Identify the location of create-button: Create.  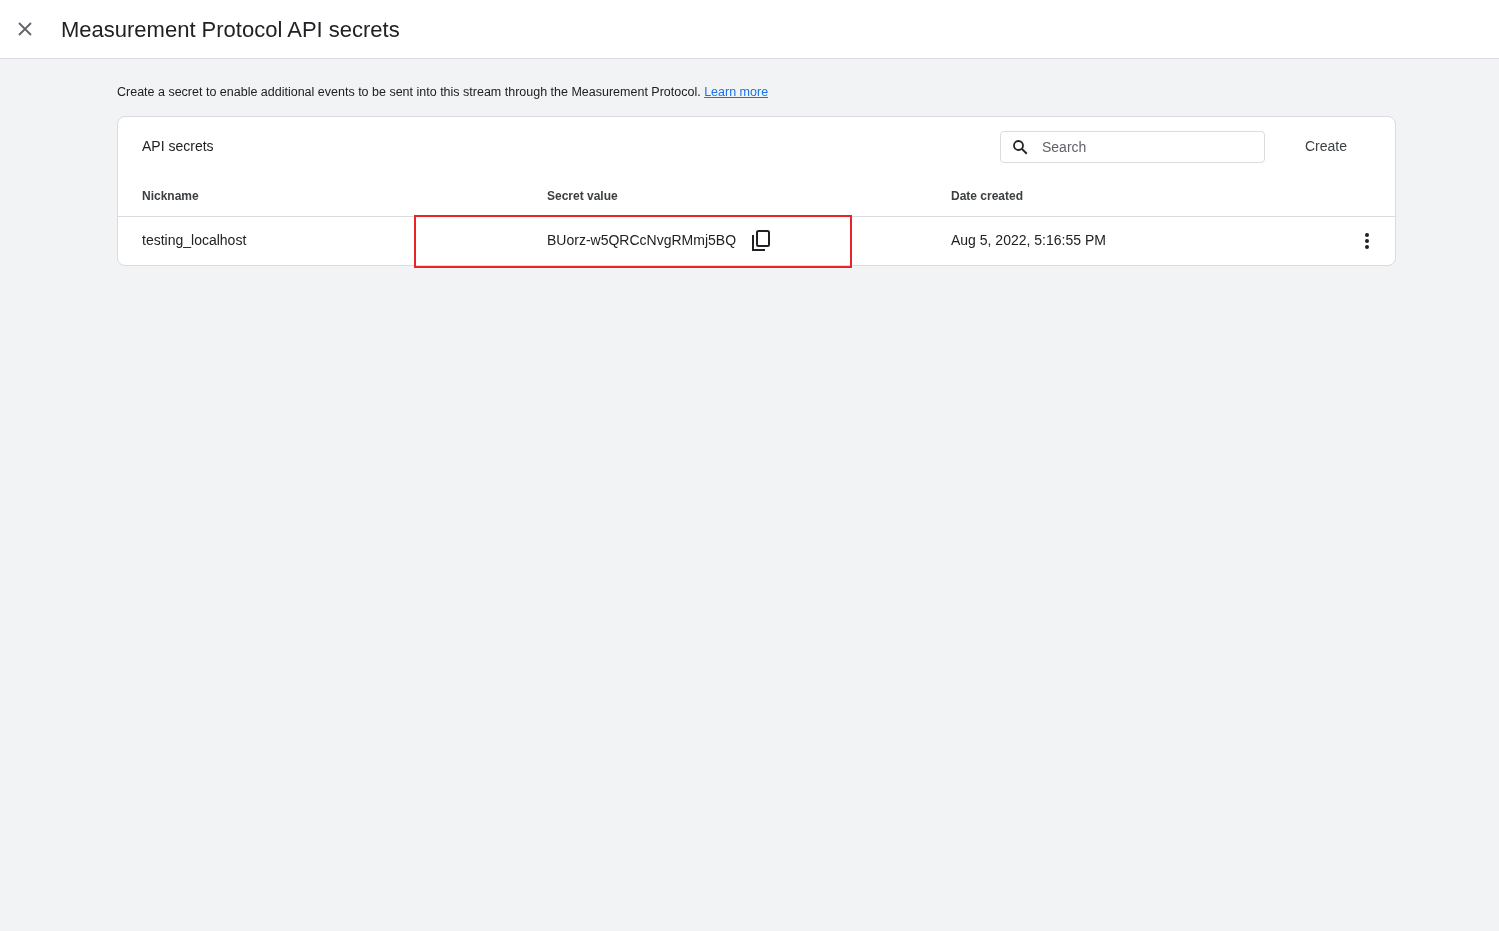
(1325, 146).